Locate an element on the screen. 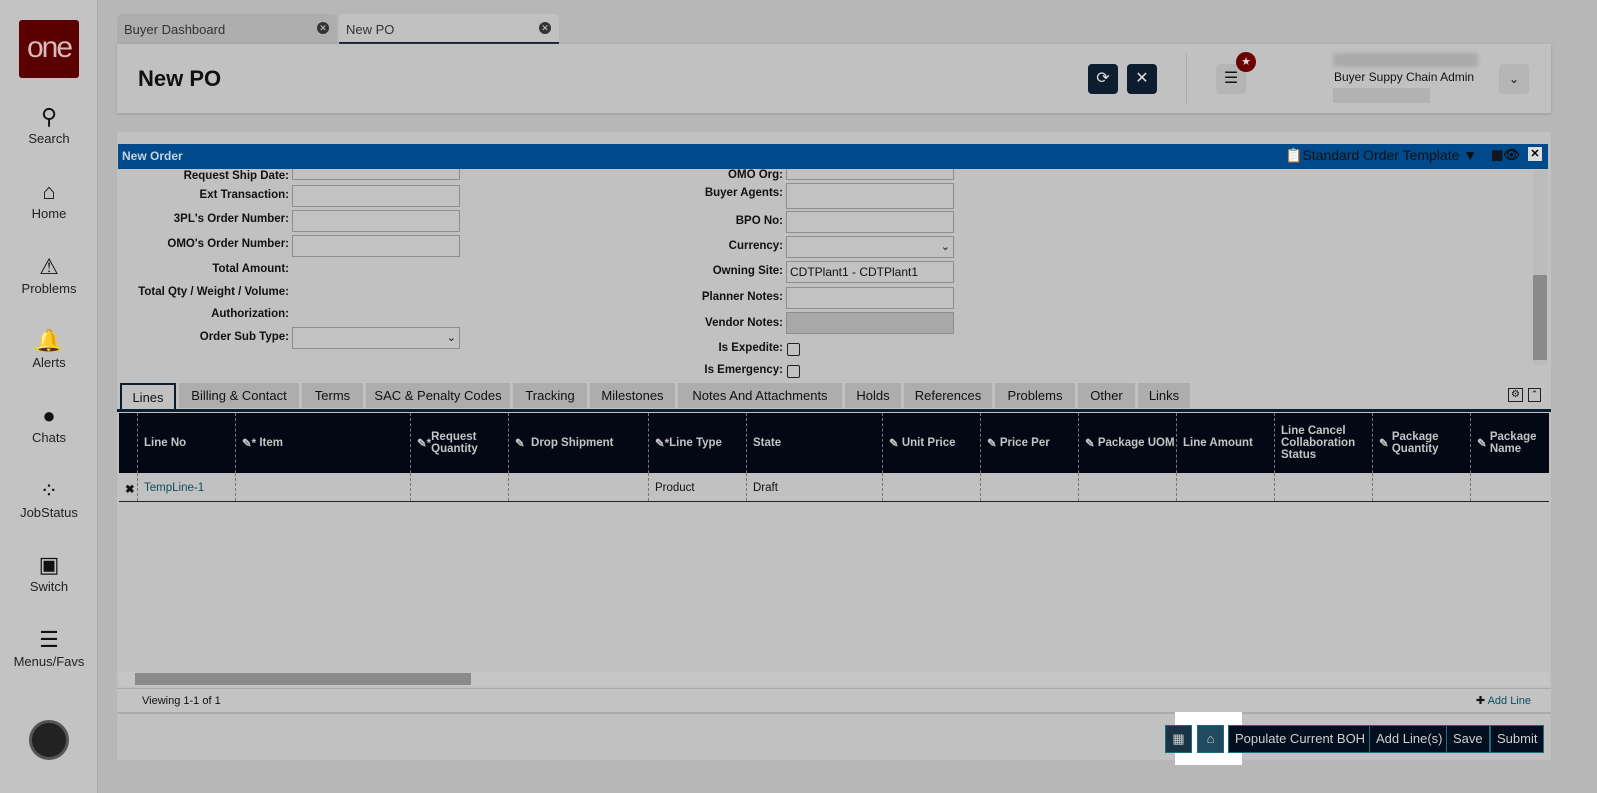  col-price-per: ✎ Price Per is located at coordinates (1029, 443).